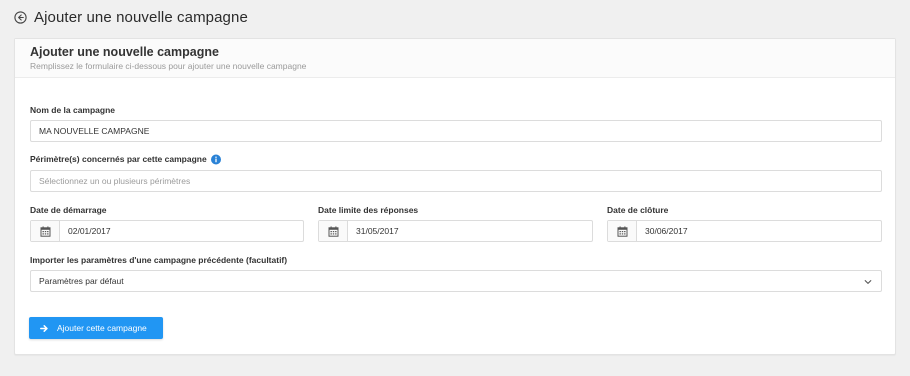 The image size is (910, 376). Describe the element at coordinates (744, 231) in the screenshot. I see `close-date-input: 30/06/2017` at that location.